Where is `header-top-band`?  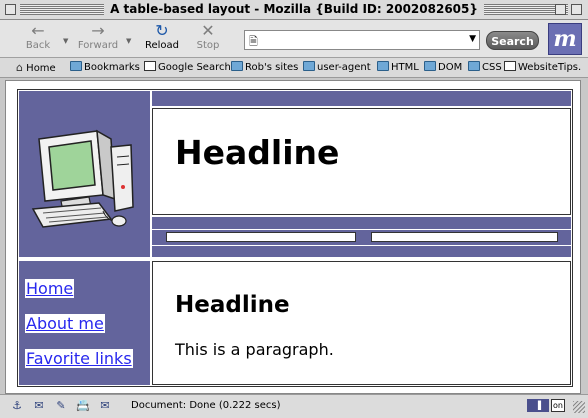 header-top-band is located at coordinates (361, 98).